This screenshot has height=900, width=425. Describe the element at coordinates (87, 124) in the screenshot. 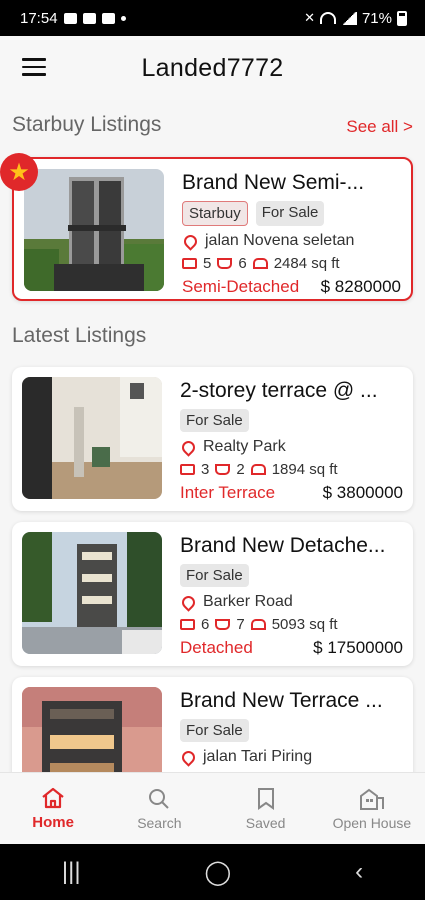

I see `starbuy-section-title: Starbuy Listings` at that location.